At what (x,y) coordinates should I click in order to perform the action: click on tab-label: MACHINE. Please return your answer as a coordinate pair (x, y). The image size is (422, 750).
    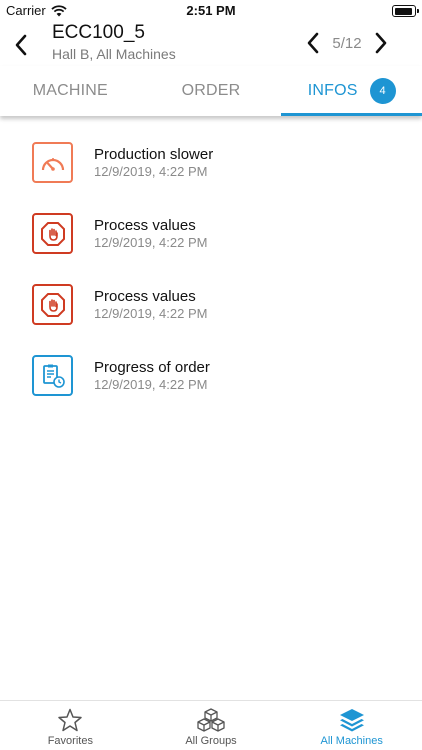
    Looking at the image, I should click on (70, 90).